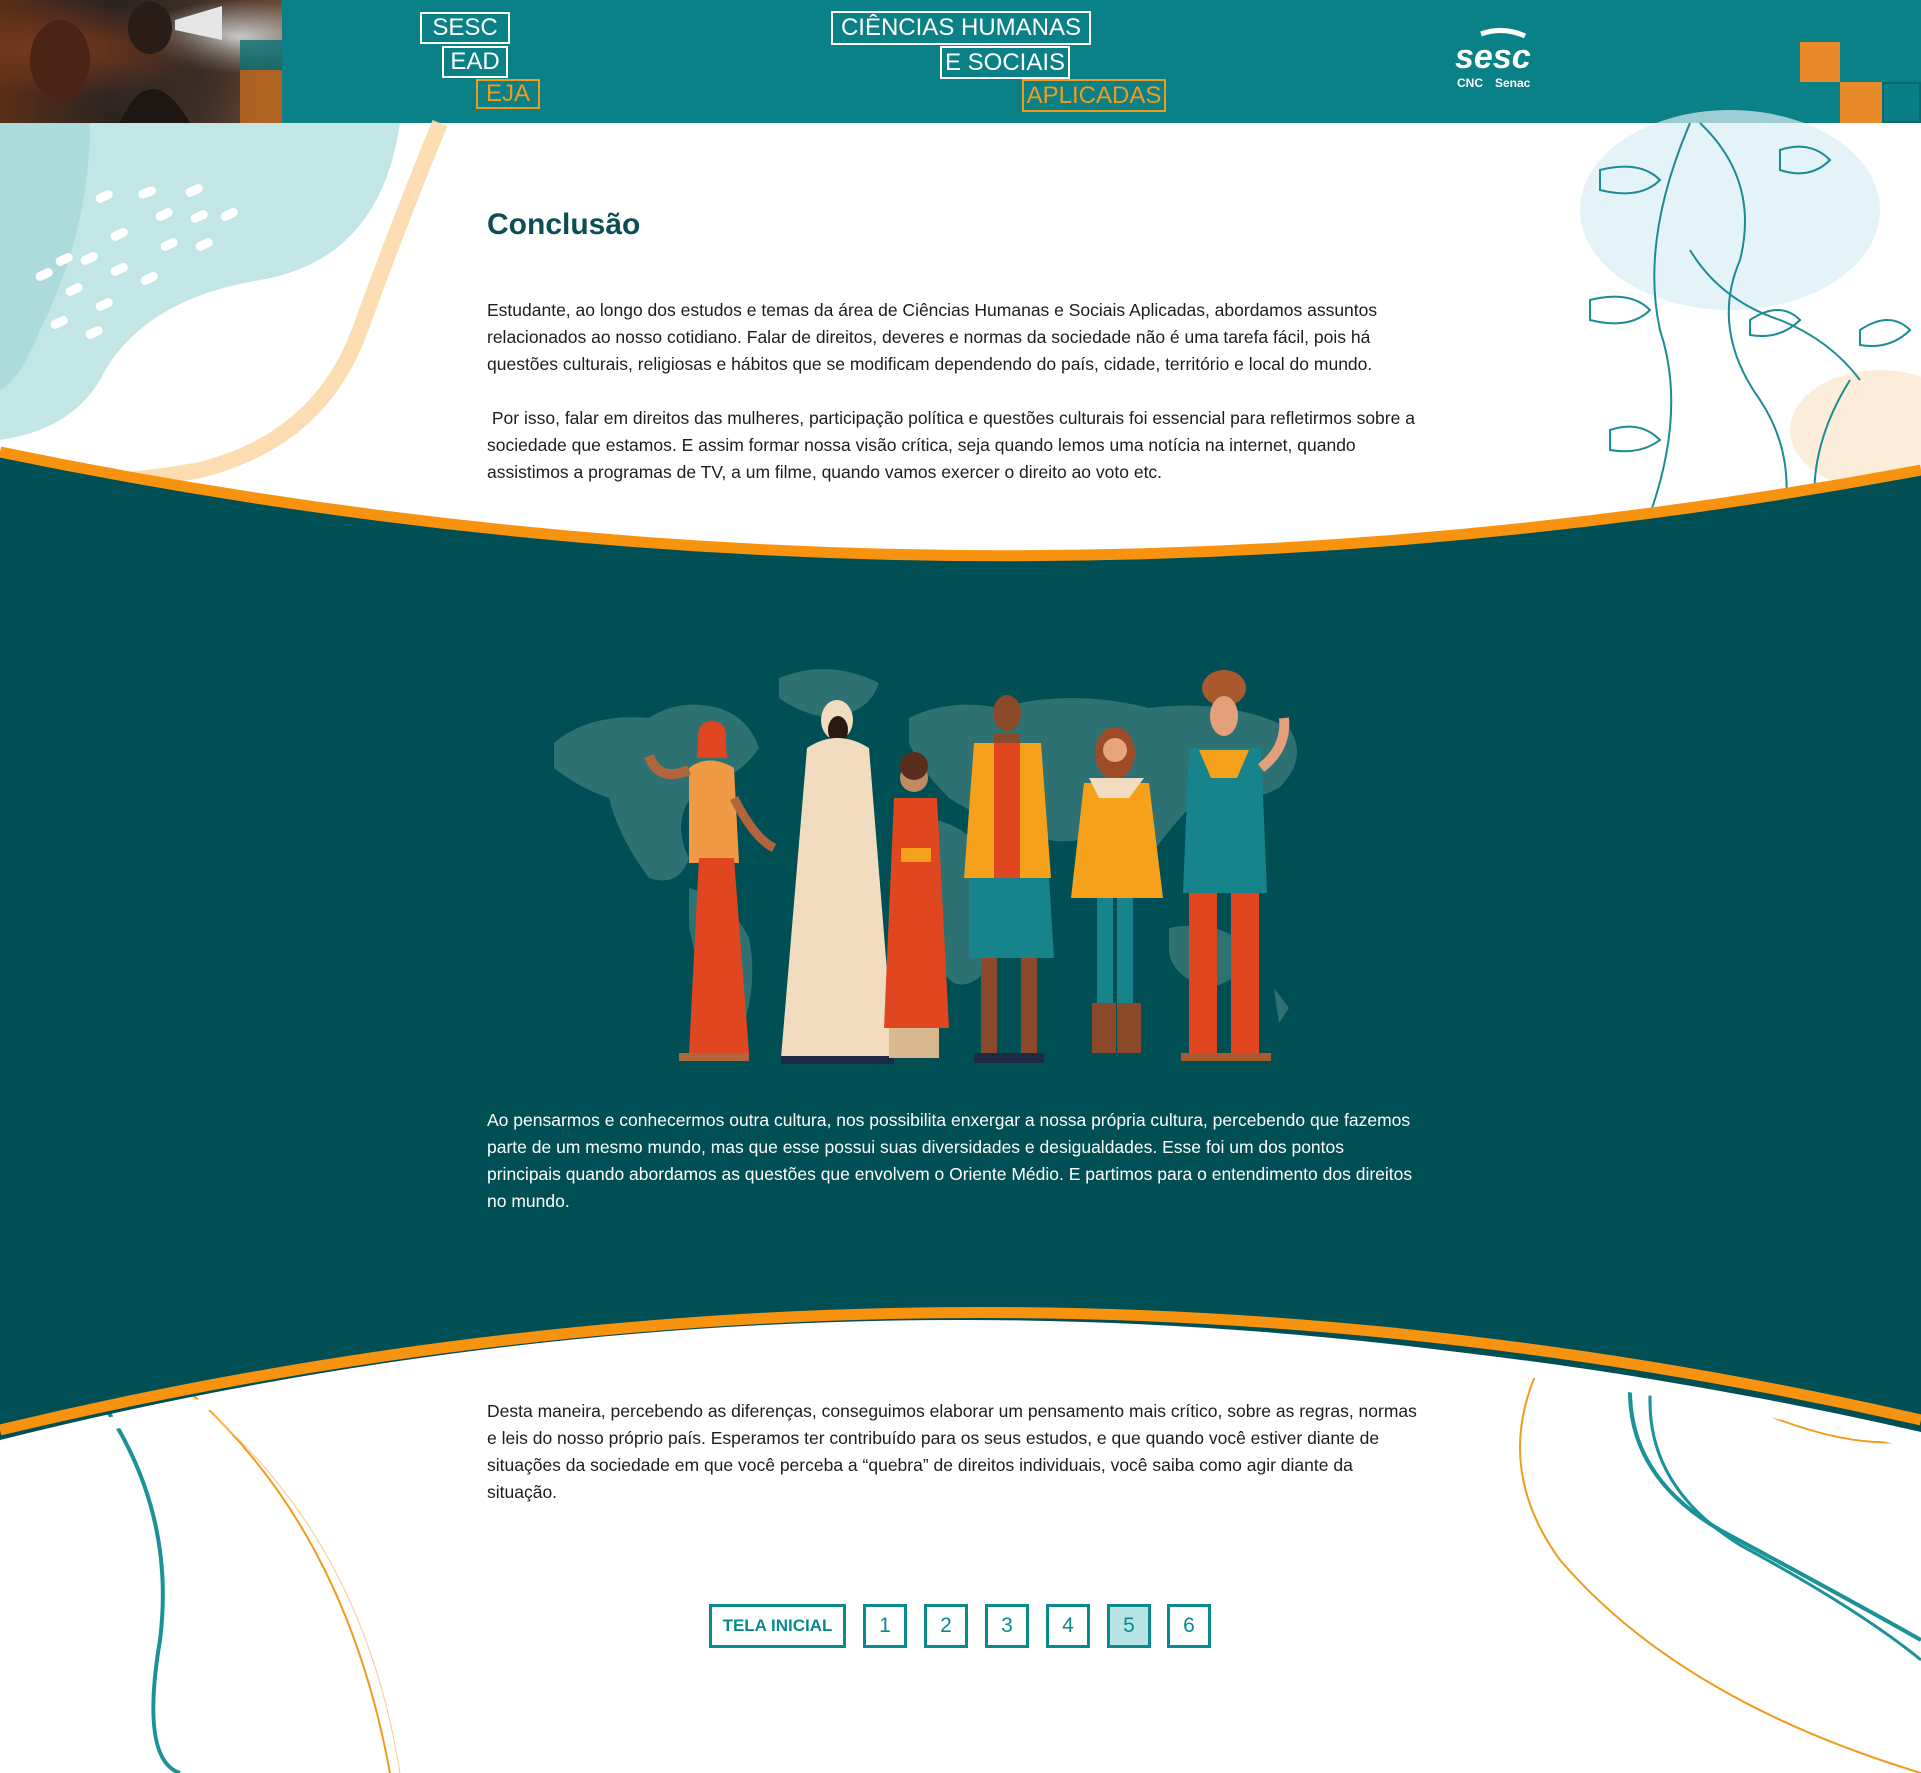 Image resolution: width=1921 pixels, height=1773 pixels. What do you see at coordinates (777, 1626) in the screenshot?
I see `home-screen-button: TELA INICIAL` at bounding box center [777, 1626].